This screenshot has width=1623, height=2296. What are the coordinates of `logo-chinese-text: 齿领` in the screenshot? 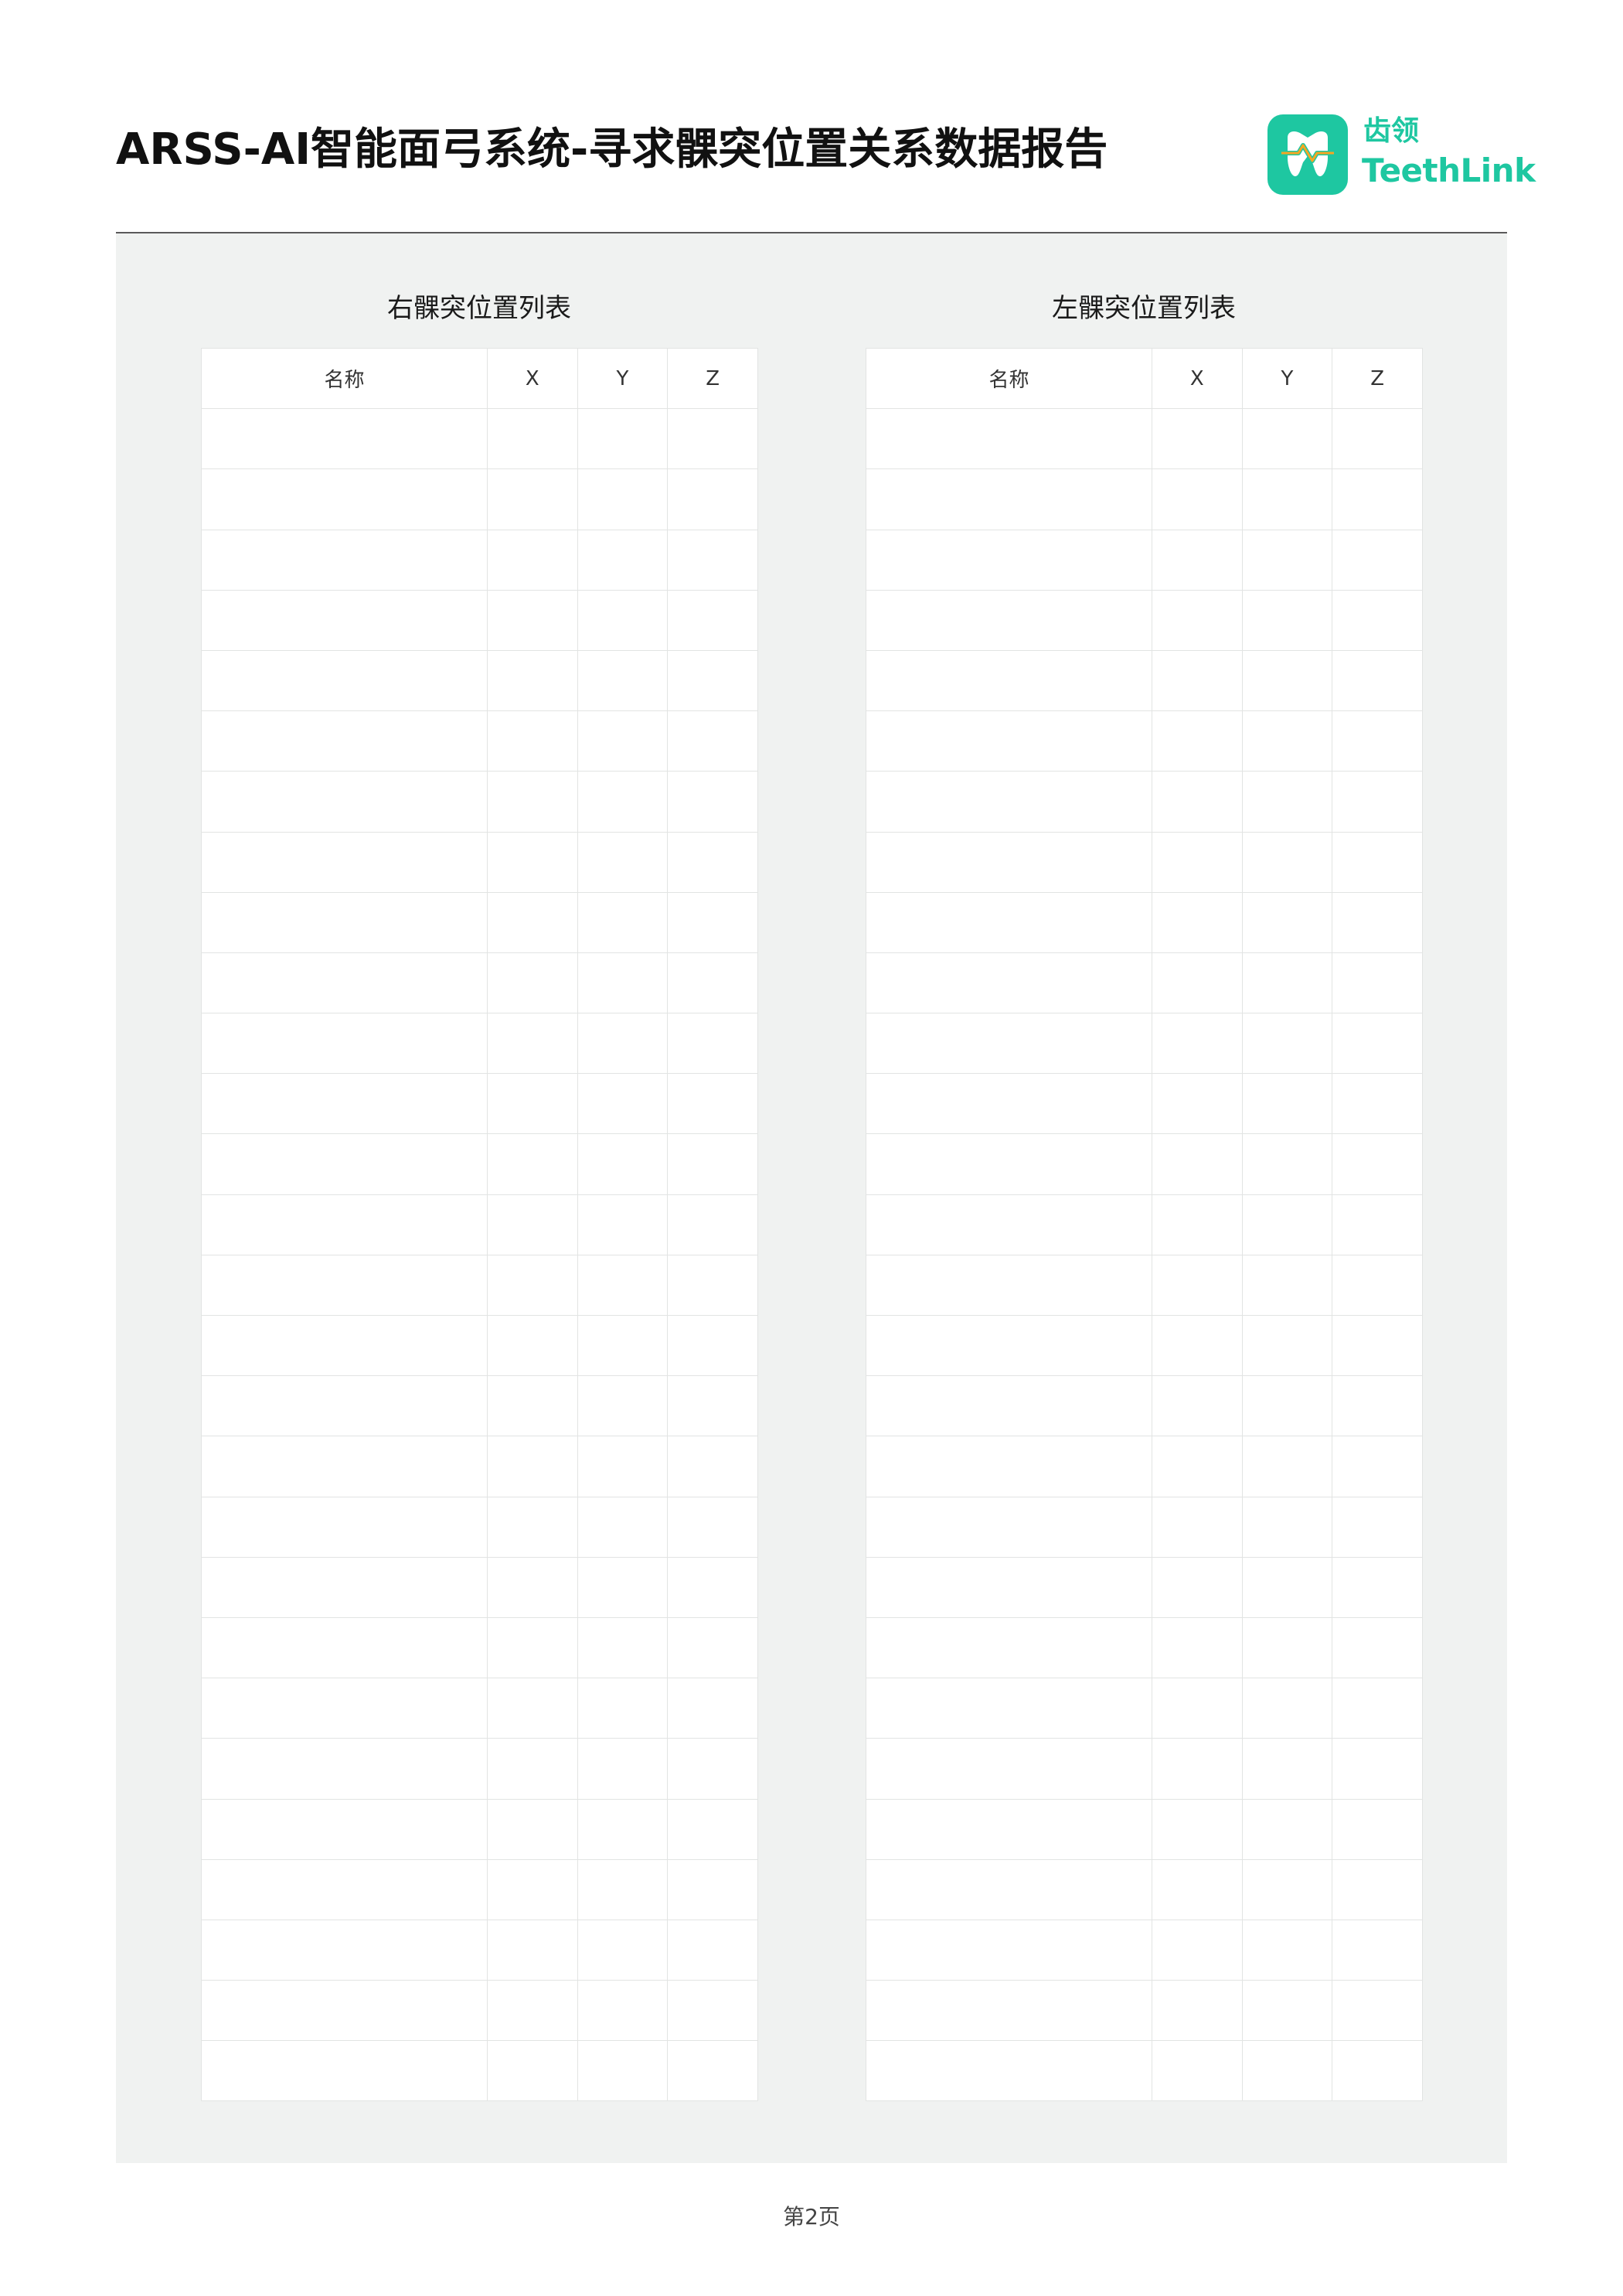 It's located at (1391, 131).